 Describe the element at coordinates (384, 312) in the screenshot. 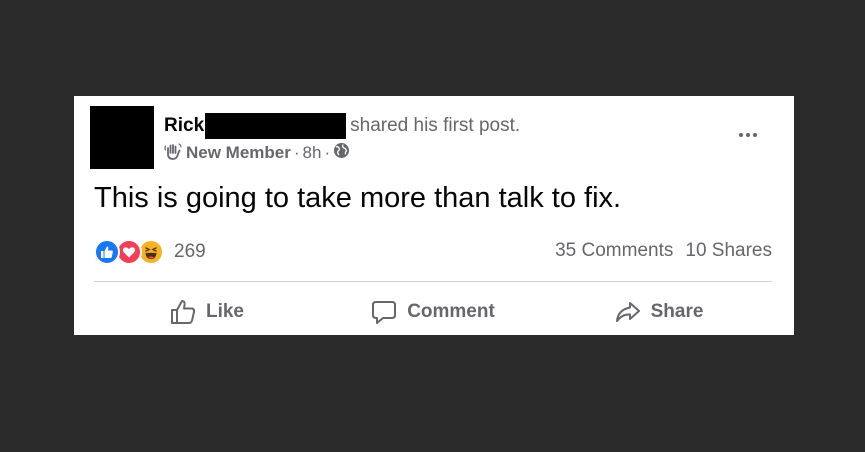

I see `comment-bubble-icon` at that location.